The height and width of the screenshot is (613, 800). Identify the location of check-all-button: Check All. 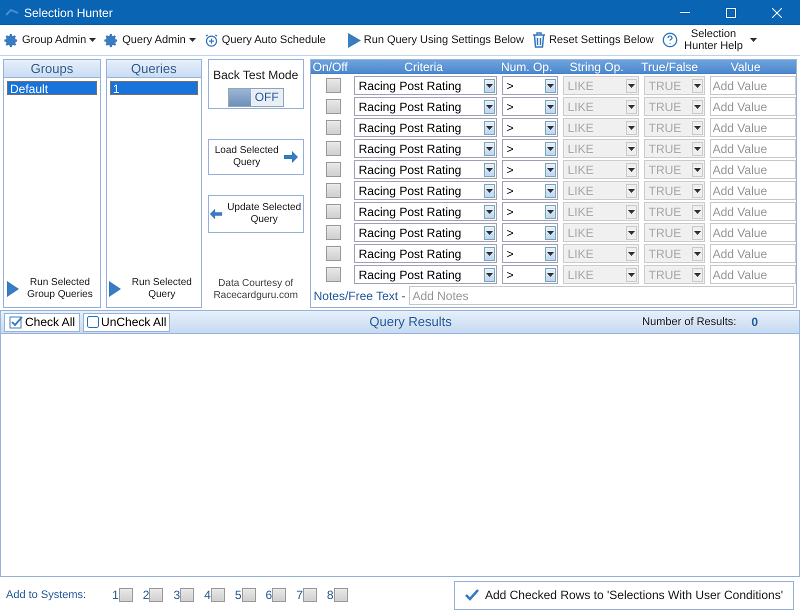
(42, 322).